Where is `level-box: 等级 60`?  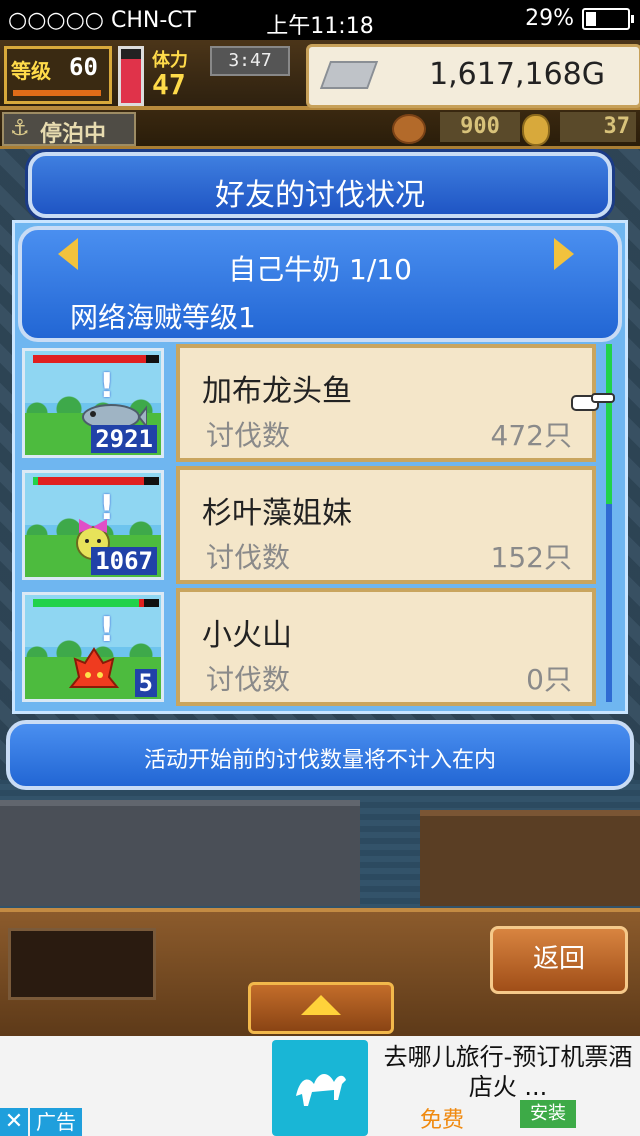 level-box: 等级 60 is located at coordinates (58, 75).